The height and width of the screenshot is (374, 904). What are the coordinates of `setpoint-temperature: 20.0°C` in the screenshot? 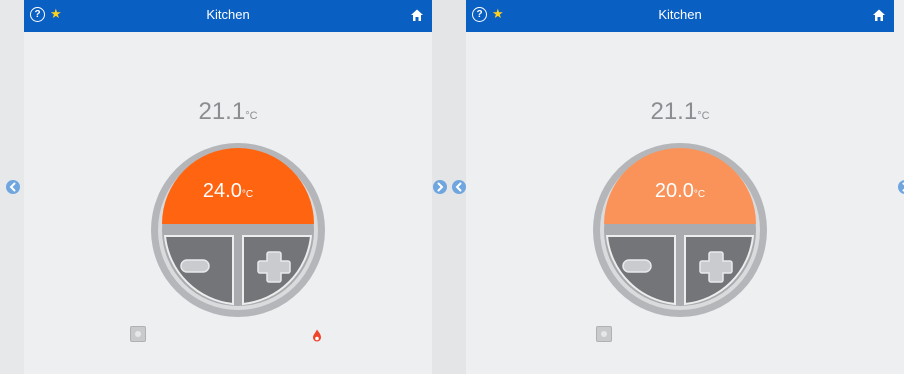 It's located at (680, 191).